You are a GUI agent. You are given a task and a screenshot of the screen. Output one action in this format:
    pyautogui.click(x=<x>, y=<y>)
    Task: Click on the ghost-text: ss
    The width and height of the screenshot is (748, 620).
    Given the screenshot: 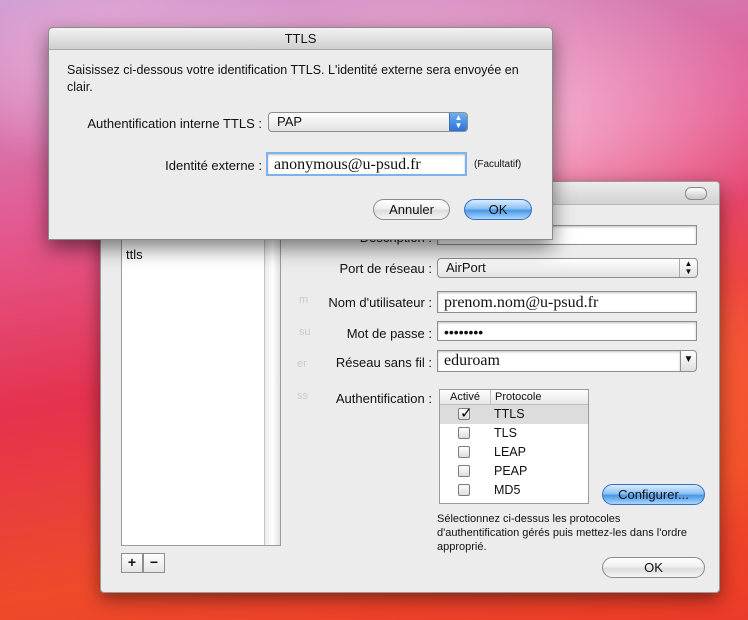 What is the action you would take?
    pyautogui.click(x=302, y=396)
    